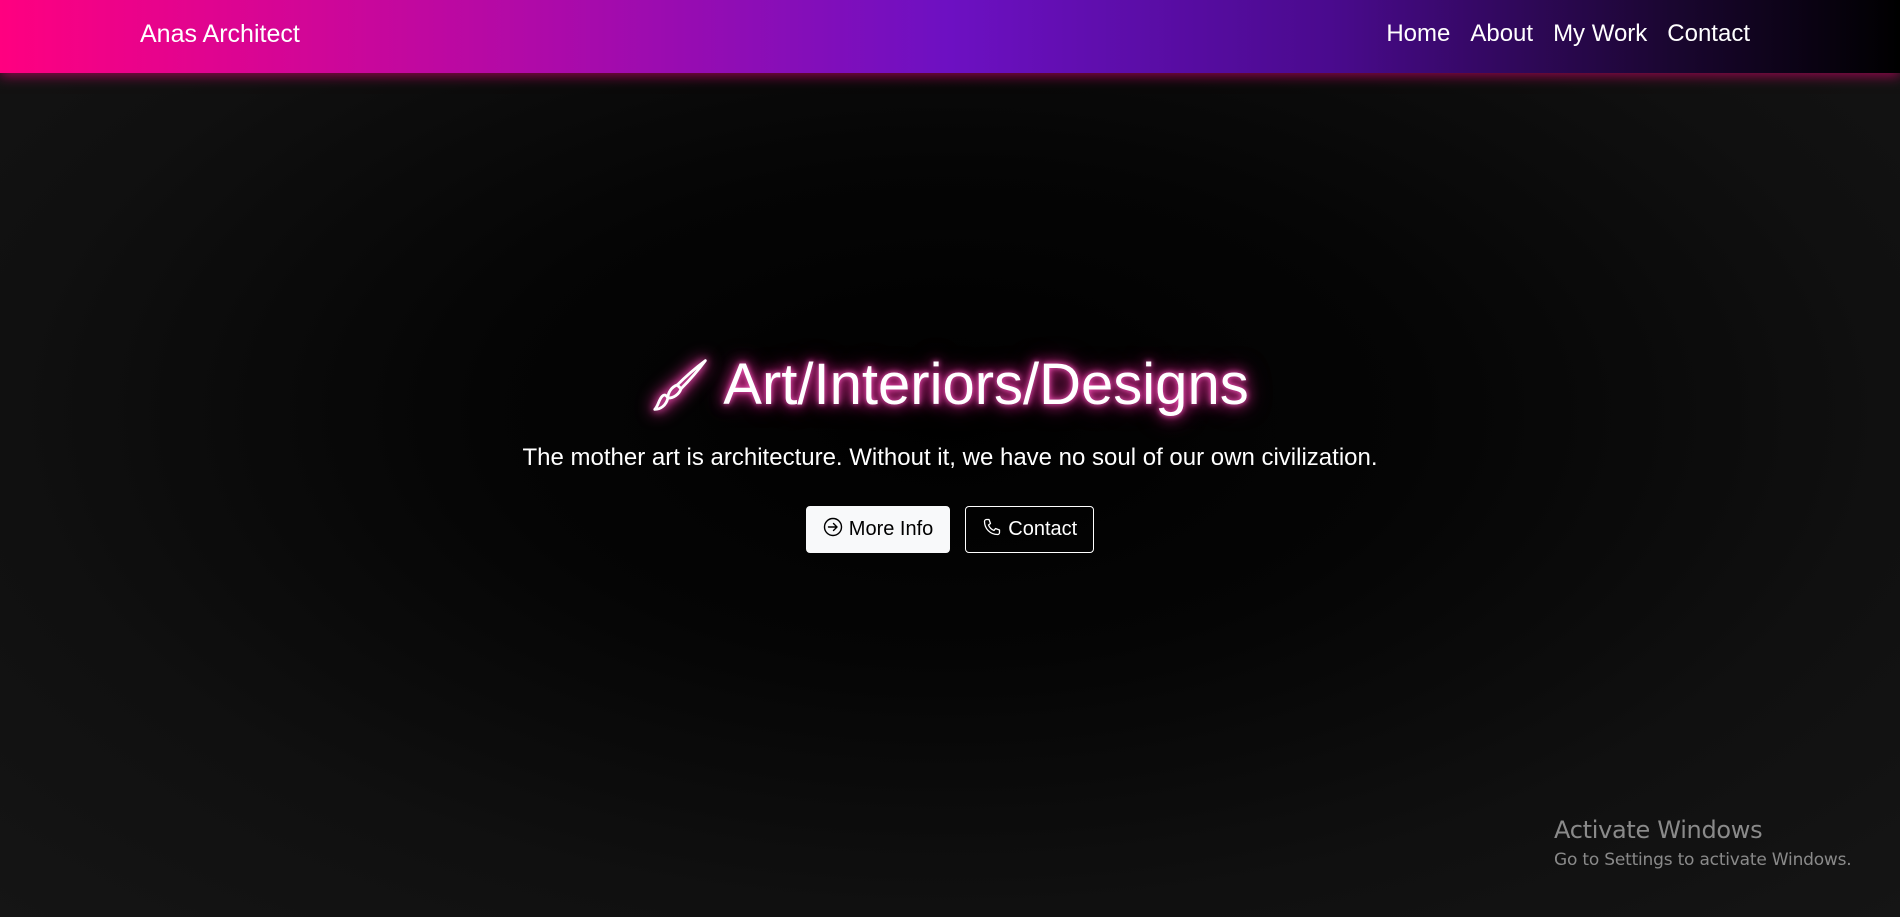 This screenshot has width=1900, height=917. I want to click on contact-button: Contact, so click(1030, 529).